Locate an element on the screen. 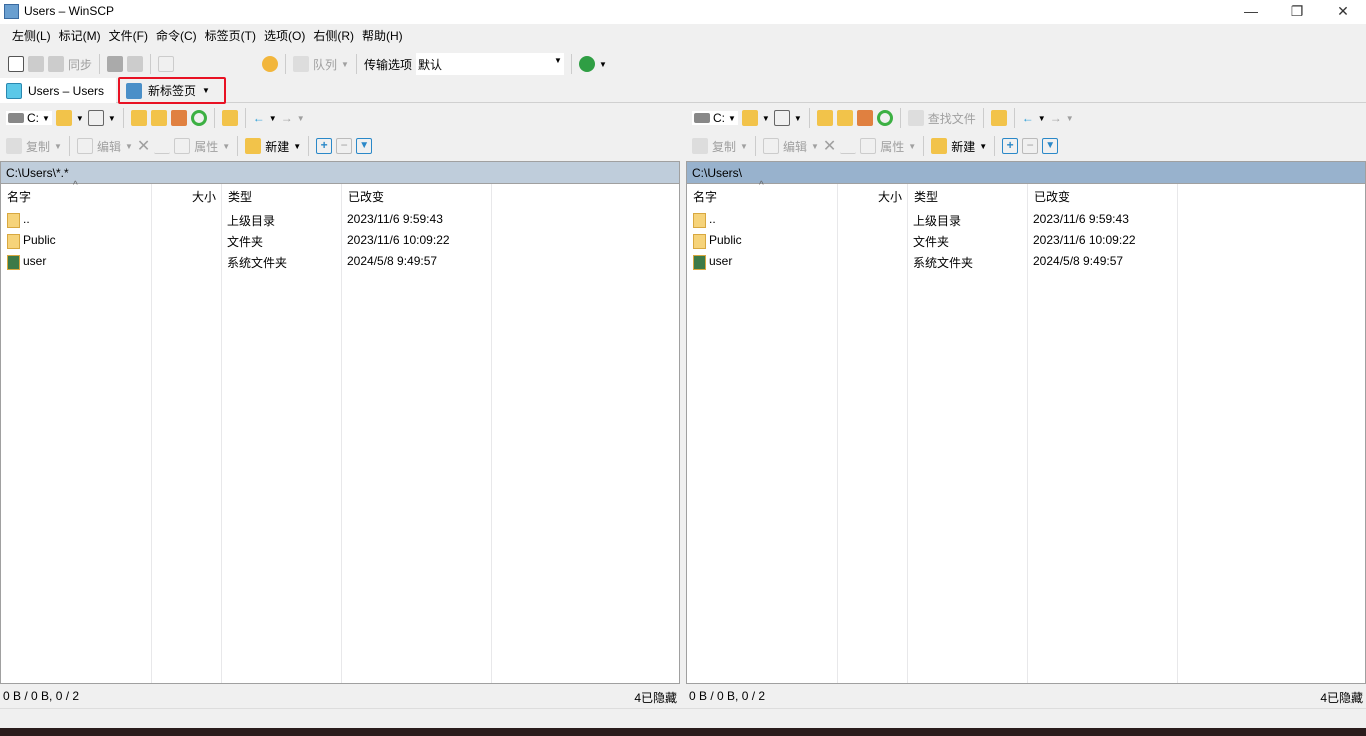  file-changed: 2024/5/8 9:49:57 is located at coordinates (392, 261).